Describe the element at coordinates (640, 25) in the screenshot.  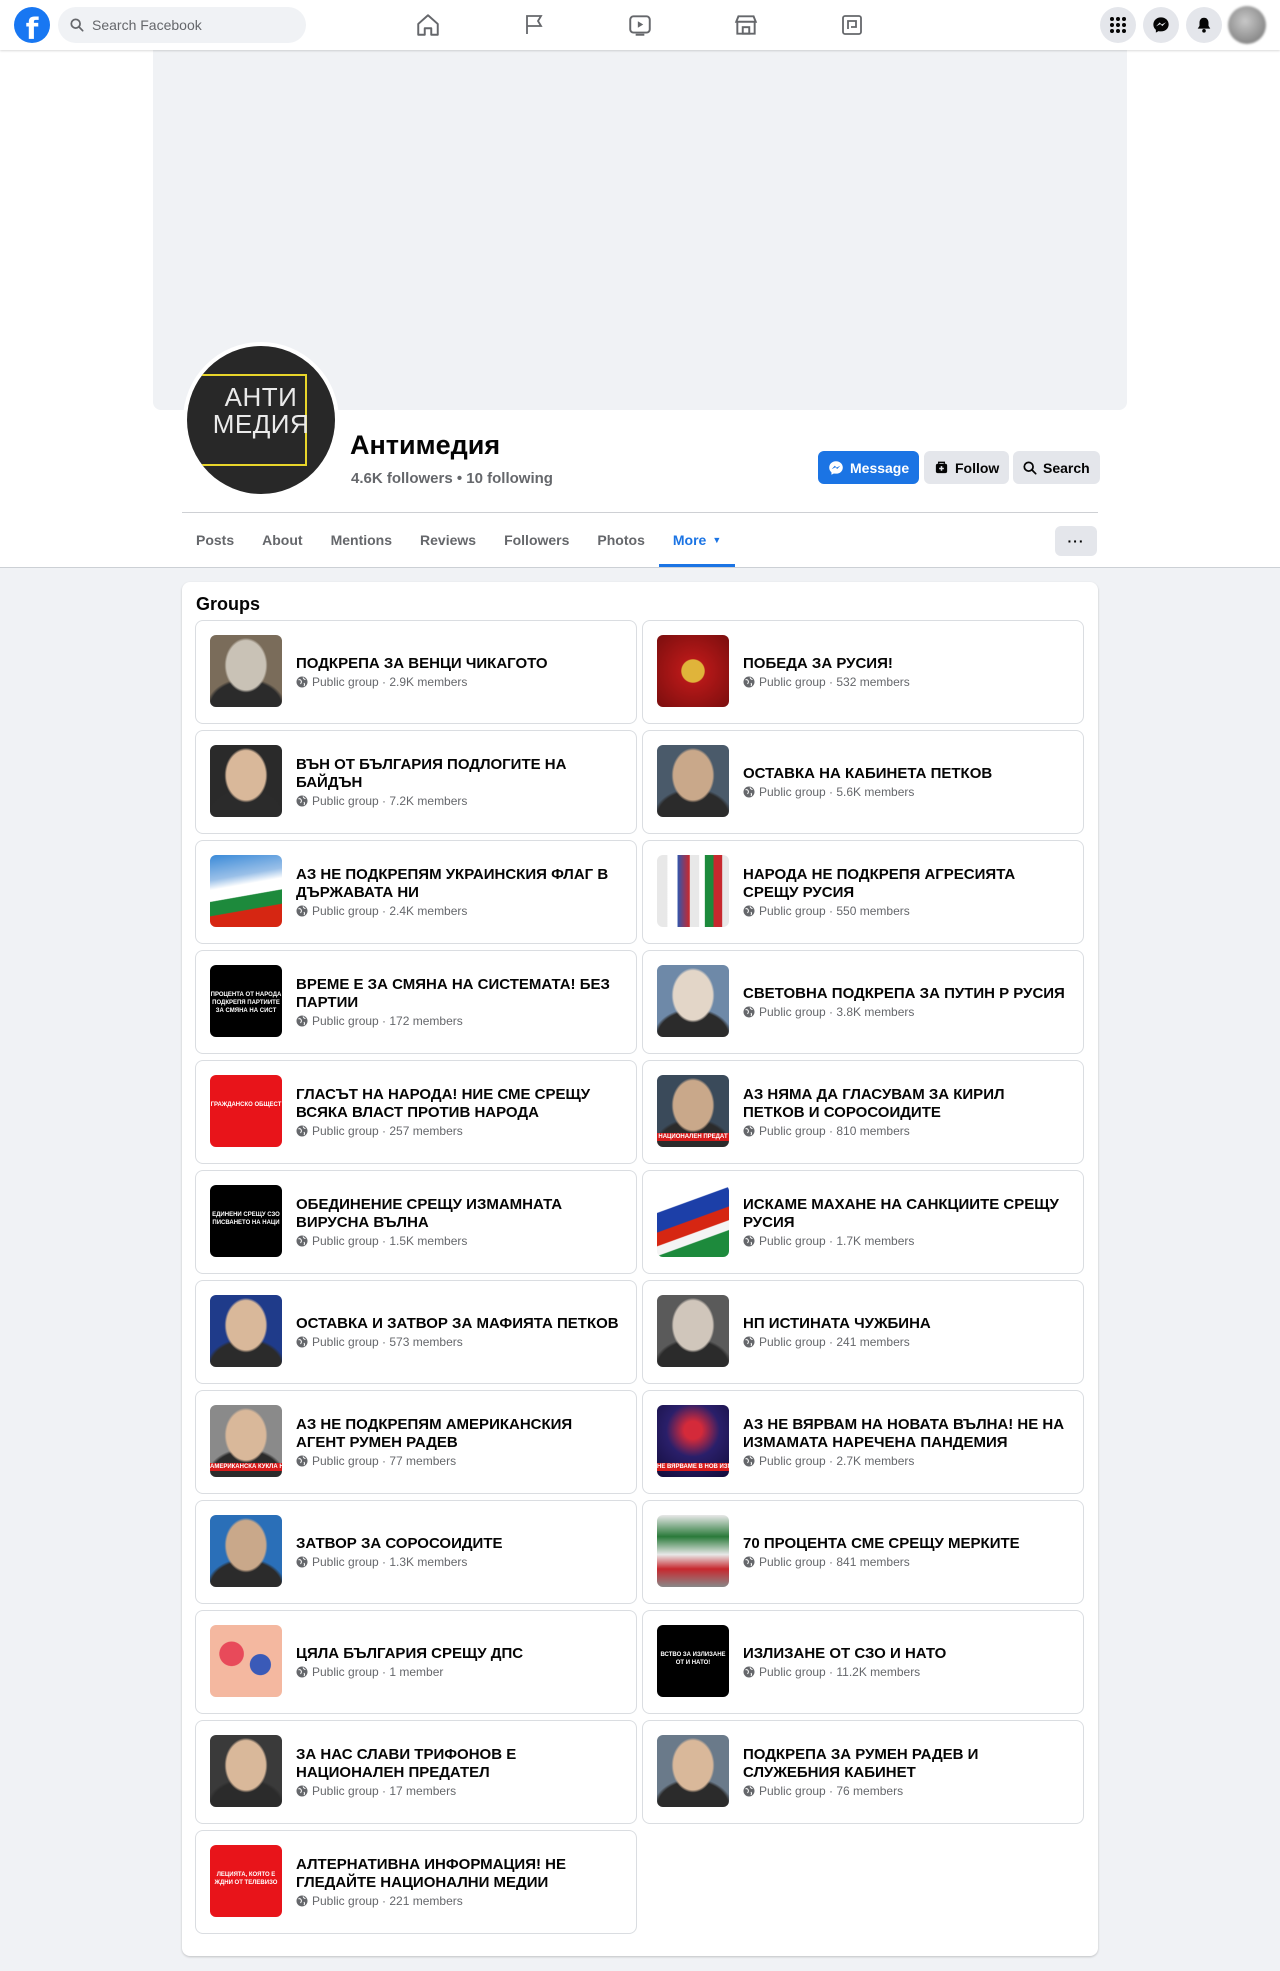
I see `watch-icon` at that location.